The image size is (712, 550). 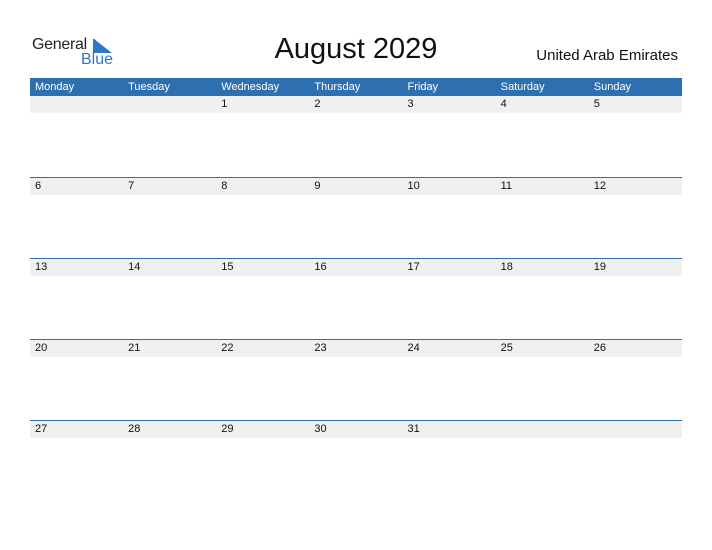 What do you see at coordinates (410, 104) in the screenshot?
I see `day-cell: 3` at bounding box center [410, 104].